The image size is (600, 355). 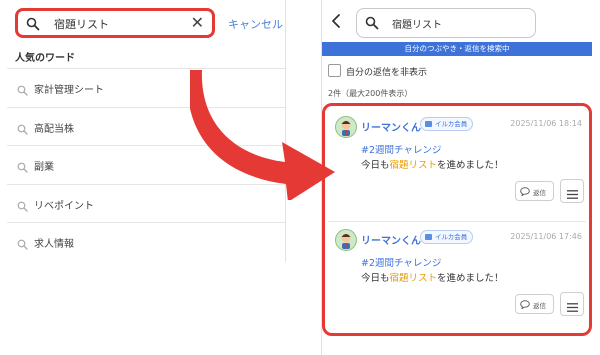 I want to click on cancel-button: キャンセル, so click(x=255, y=24).